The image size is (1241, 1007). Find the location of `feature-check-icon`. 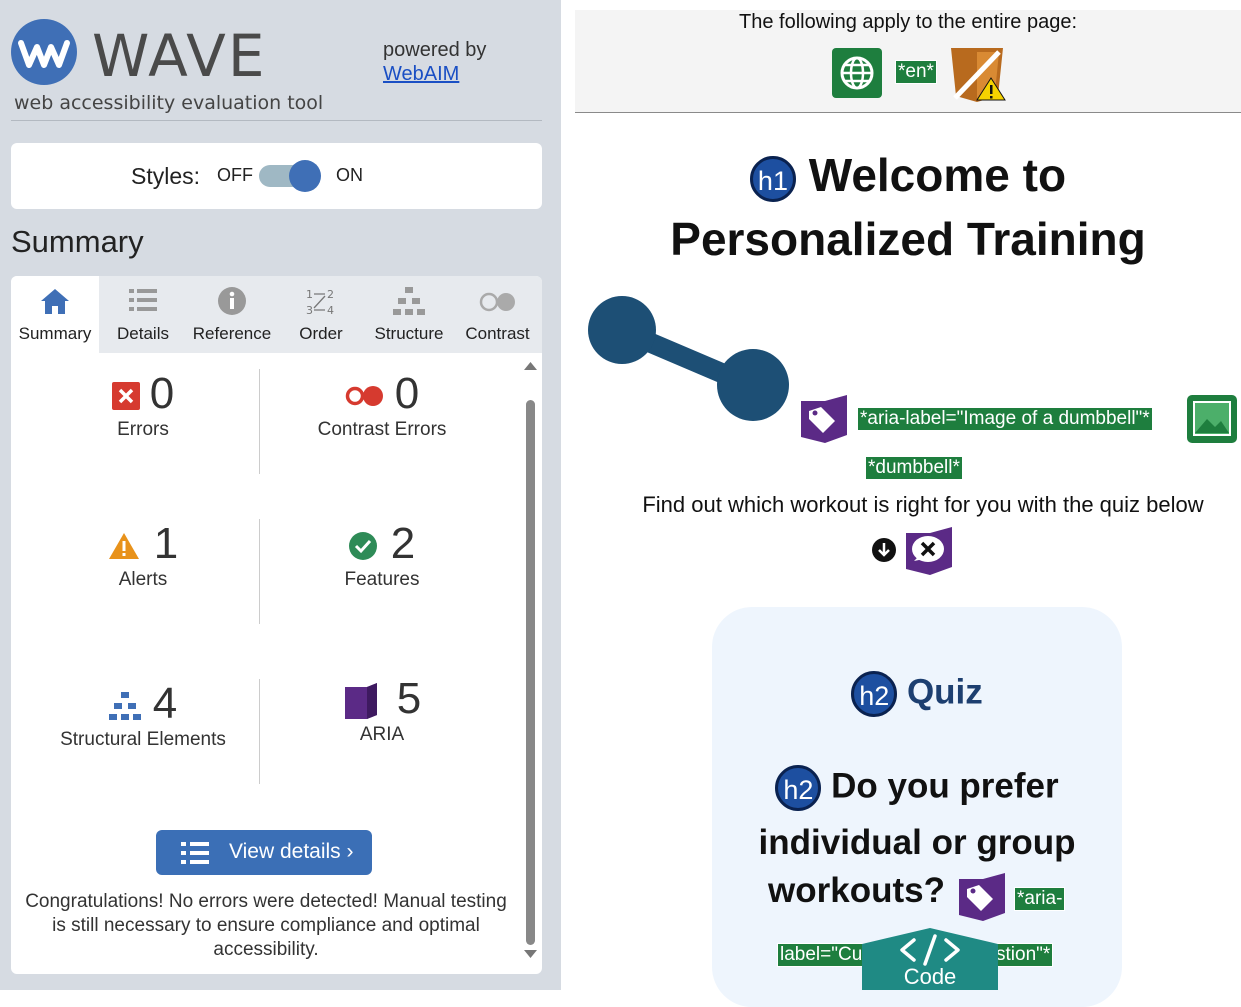

feature-check-icon is located at coordinates (362, 546).